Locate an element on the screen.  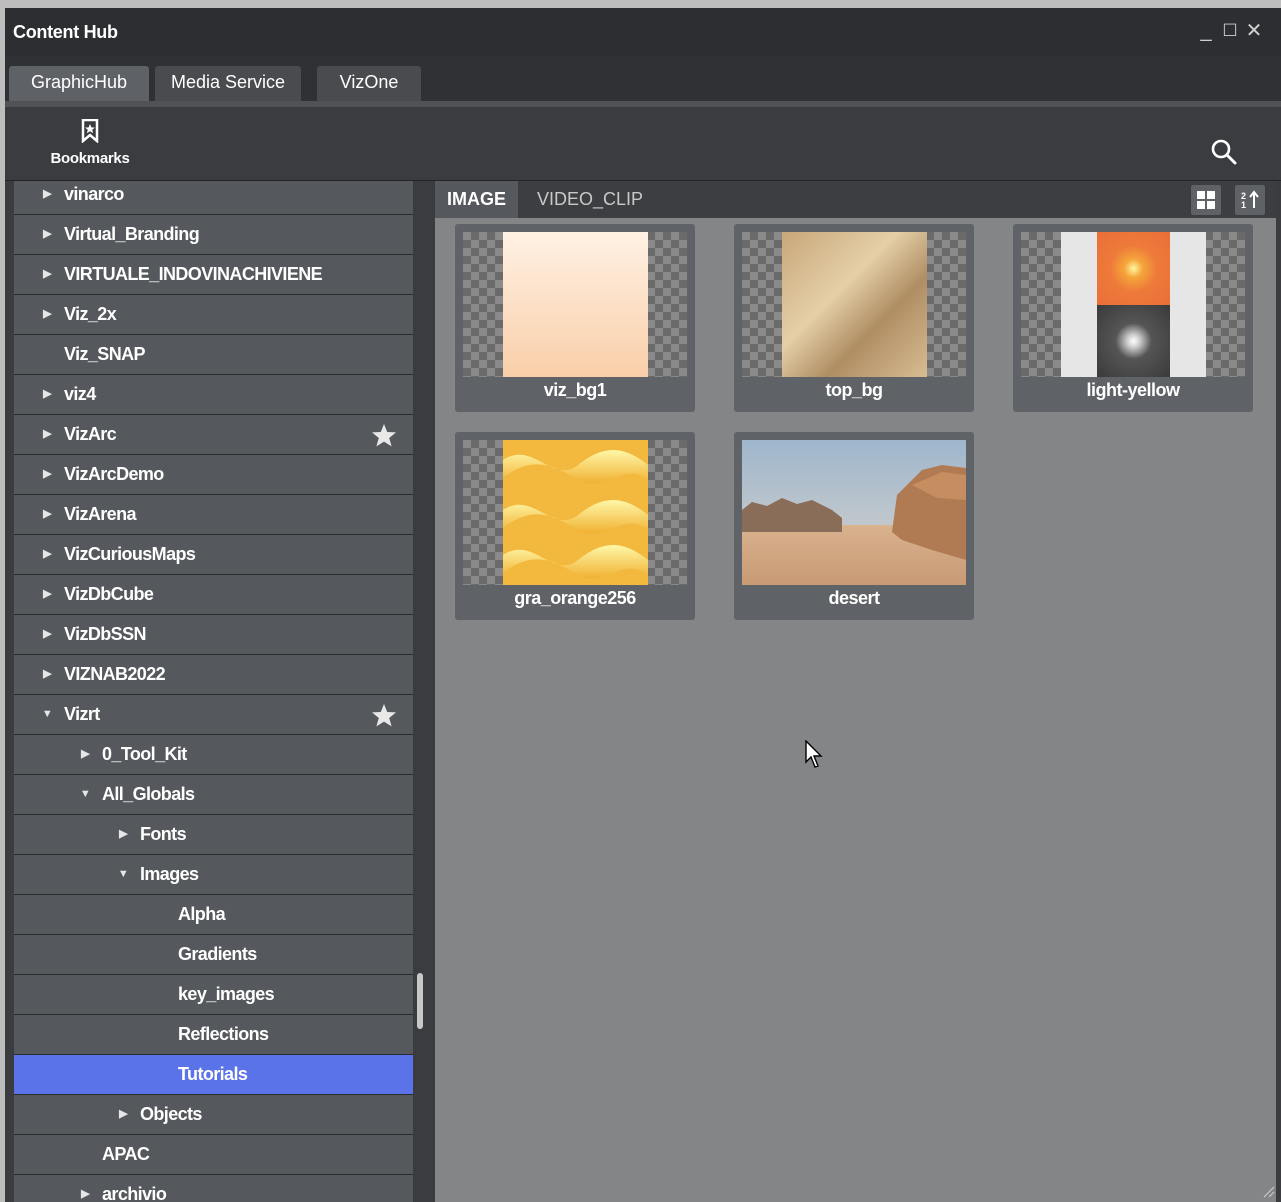
tree-item: ▶ Viz_2x is located at coordinates (213, 315).